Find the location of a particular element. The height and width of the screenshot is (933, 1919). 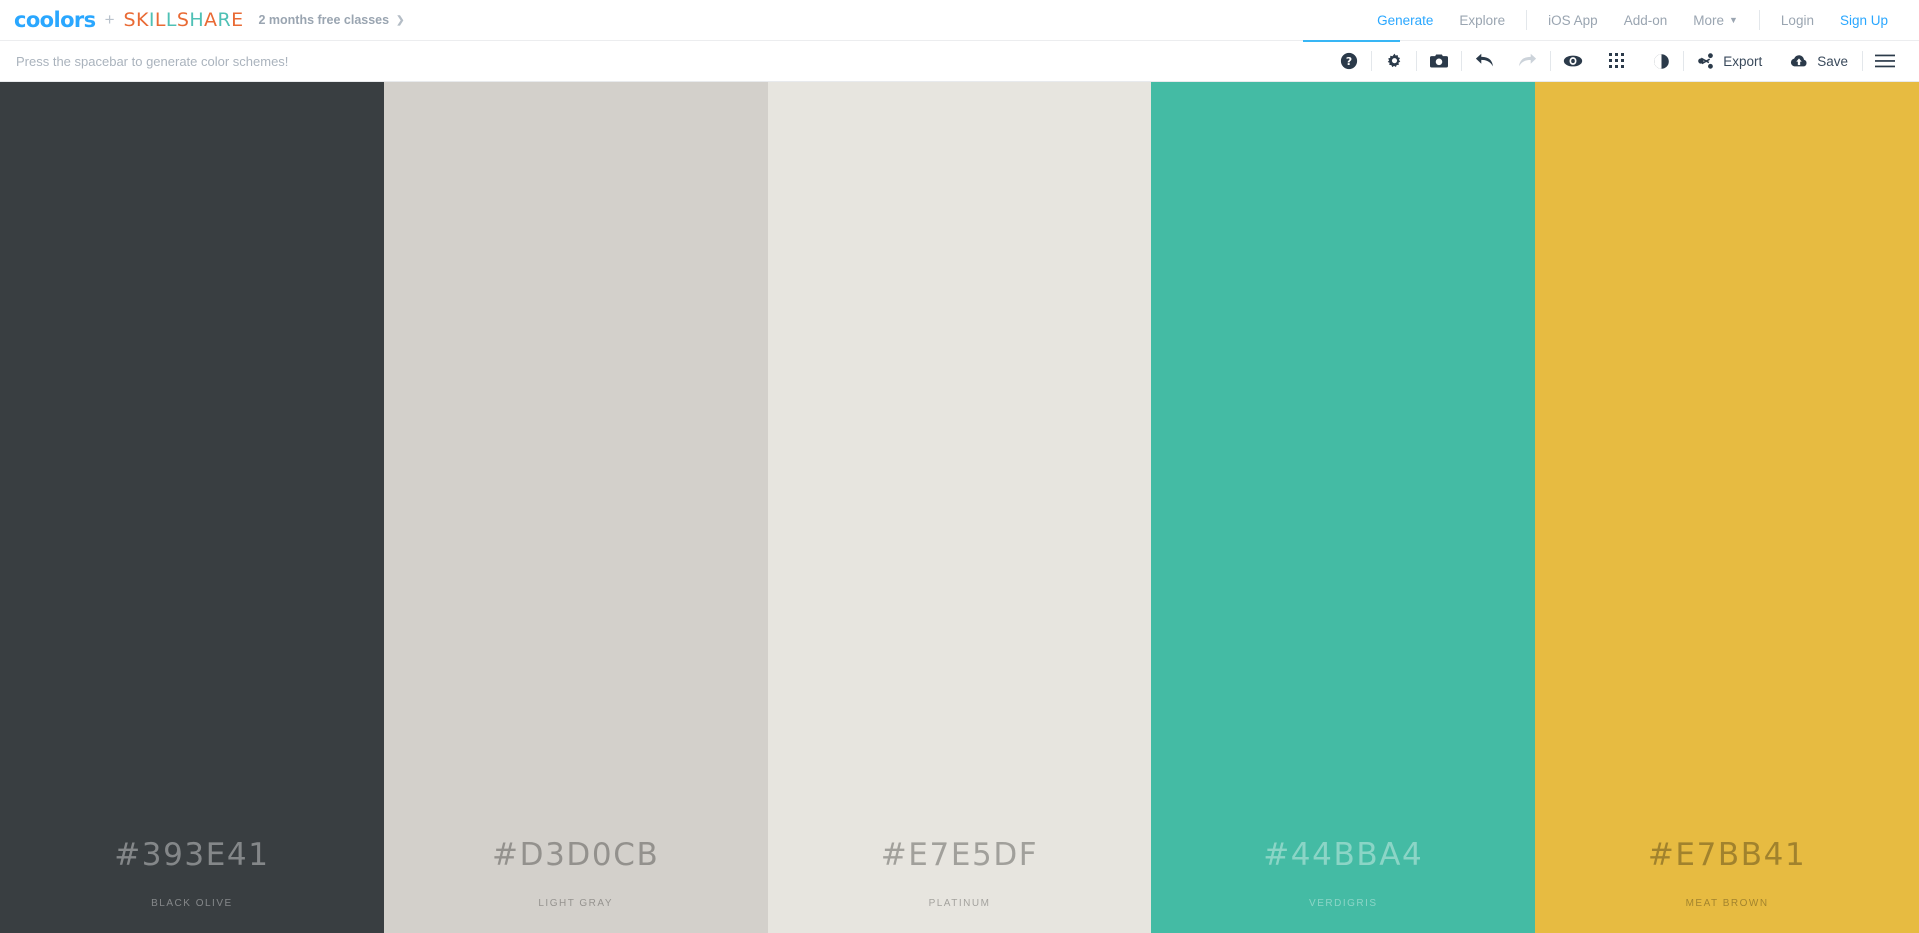

swatch-hex-value: #E7BB41 is located at coordinates (1727, 855).